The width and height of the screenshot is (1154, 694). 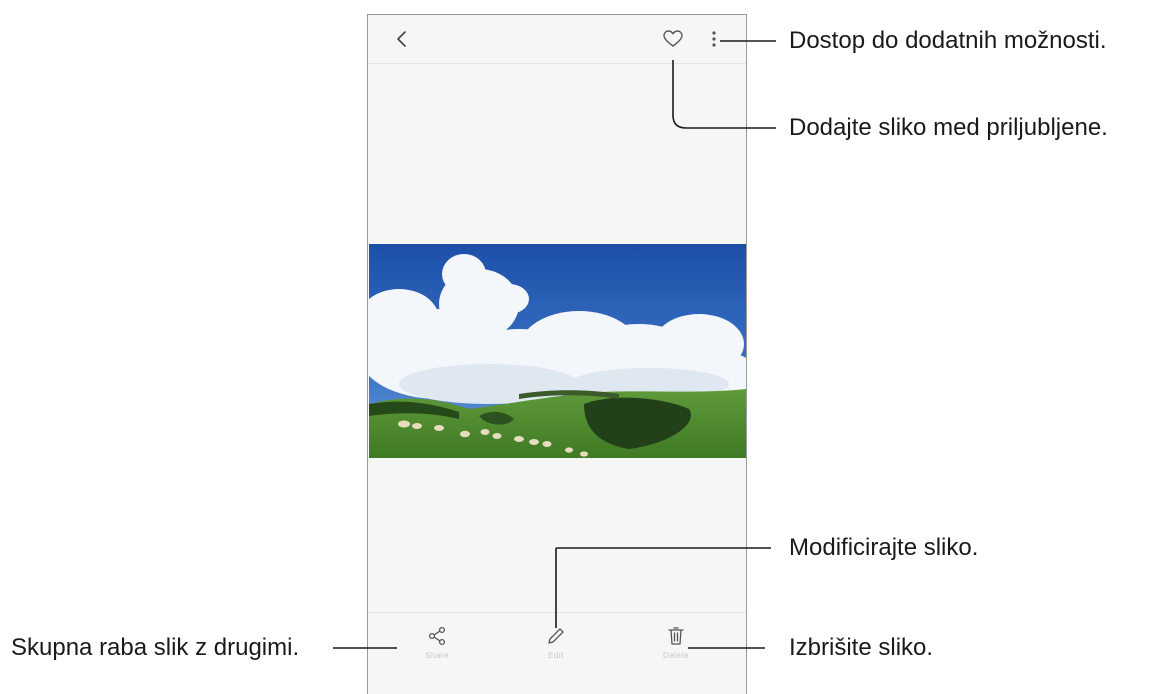 What do you see at coordinates (948, 127) in the screenshot?
I see `callout-favorite: Dodajte sliko med priljubljene.` at bounding box center [948, 127].